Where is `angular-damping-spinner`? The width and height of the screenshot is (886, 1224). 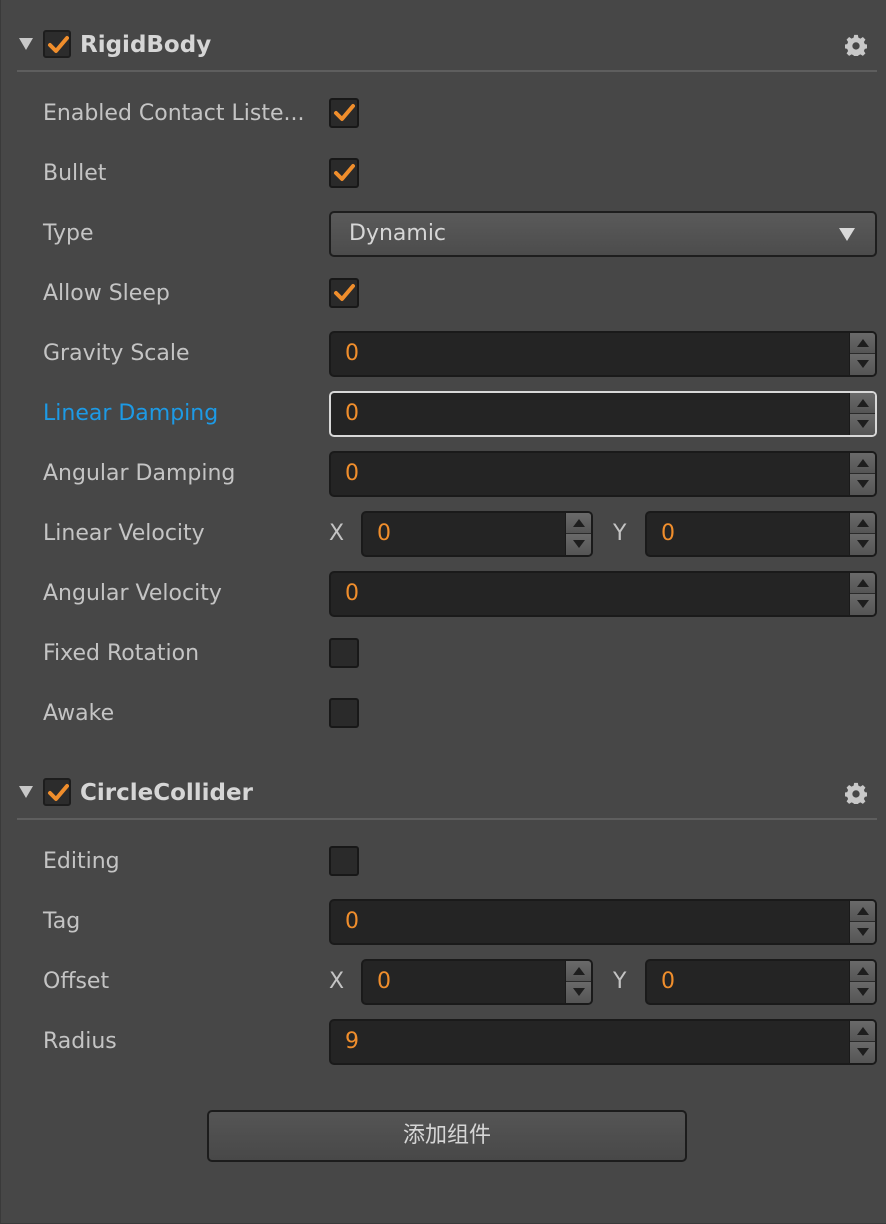 angular-damping-spinner is located at coordinates (862, 474).